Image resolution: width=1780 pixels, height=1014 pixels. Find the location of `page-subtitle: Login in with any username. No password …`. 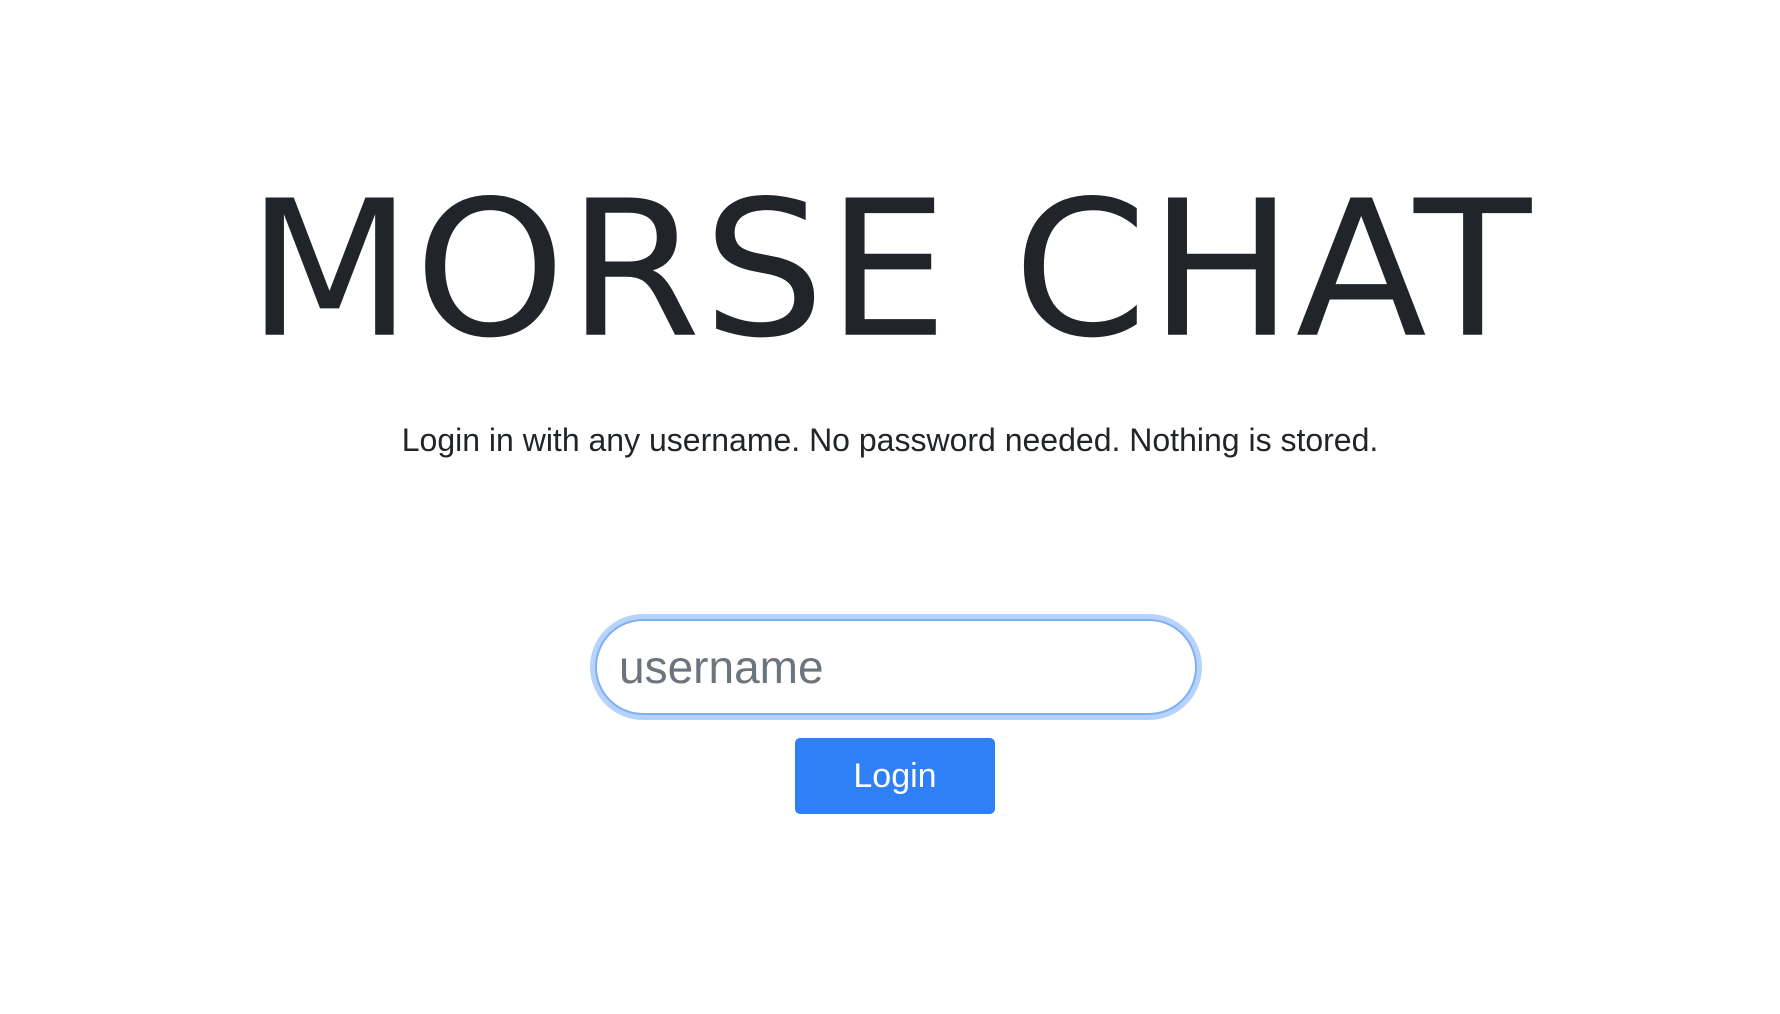

page-subtitle: Login in with any username. No password … is located at coordinates (890, 440).